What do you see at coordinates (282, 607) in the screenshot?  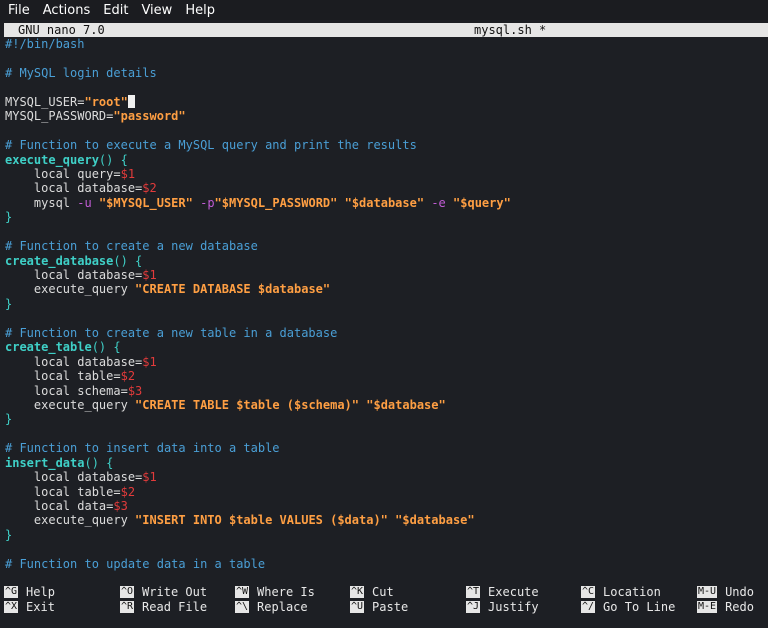 I see `shortcut-label: Replace` at bounding box center [282, 607].